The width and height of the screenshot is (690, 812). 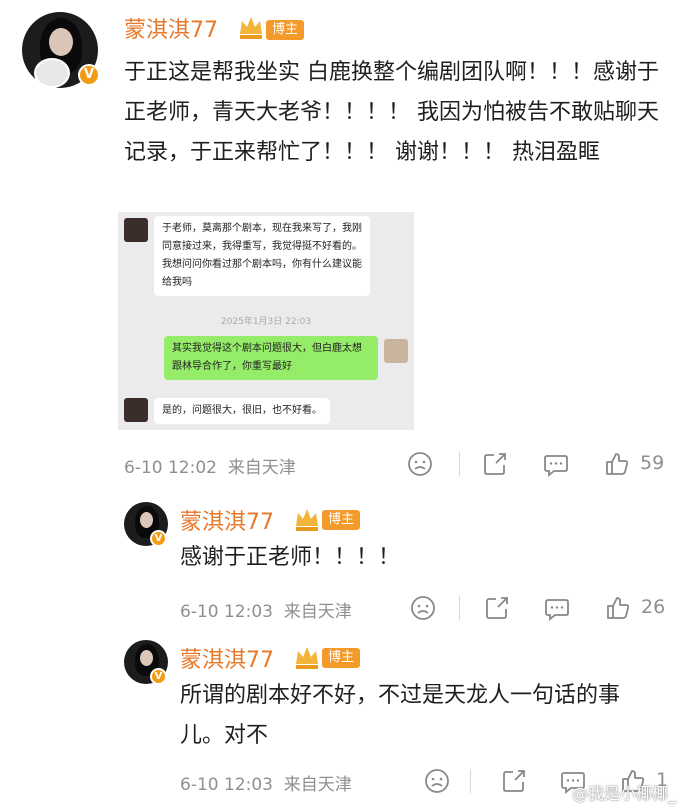 I want to click on comment-meta: 6-10 12:02 来自天津, so click(x=210, y=465).